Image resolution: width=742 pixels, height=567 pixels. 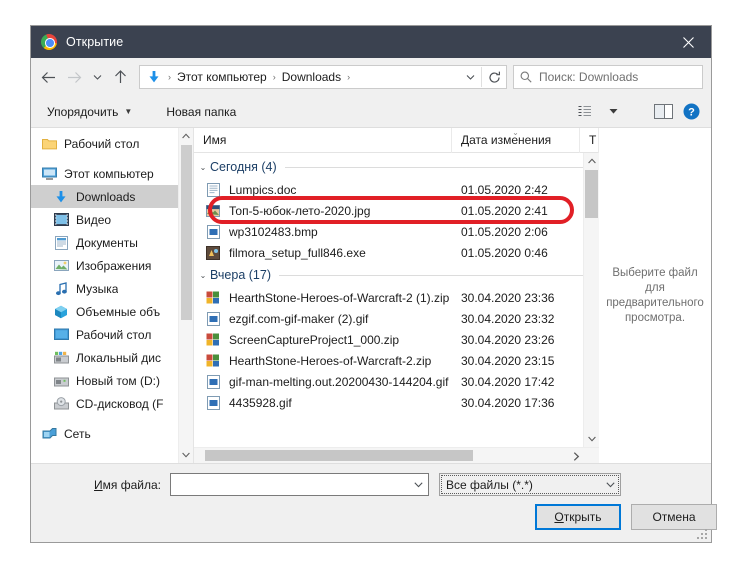 What do you see at coordinates (314, 339) in the screenshot?
I see `file-name-label: ScreenCaptureProject1_000.zip` at bounding box center [314, 339].